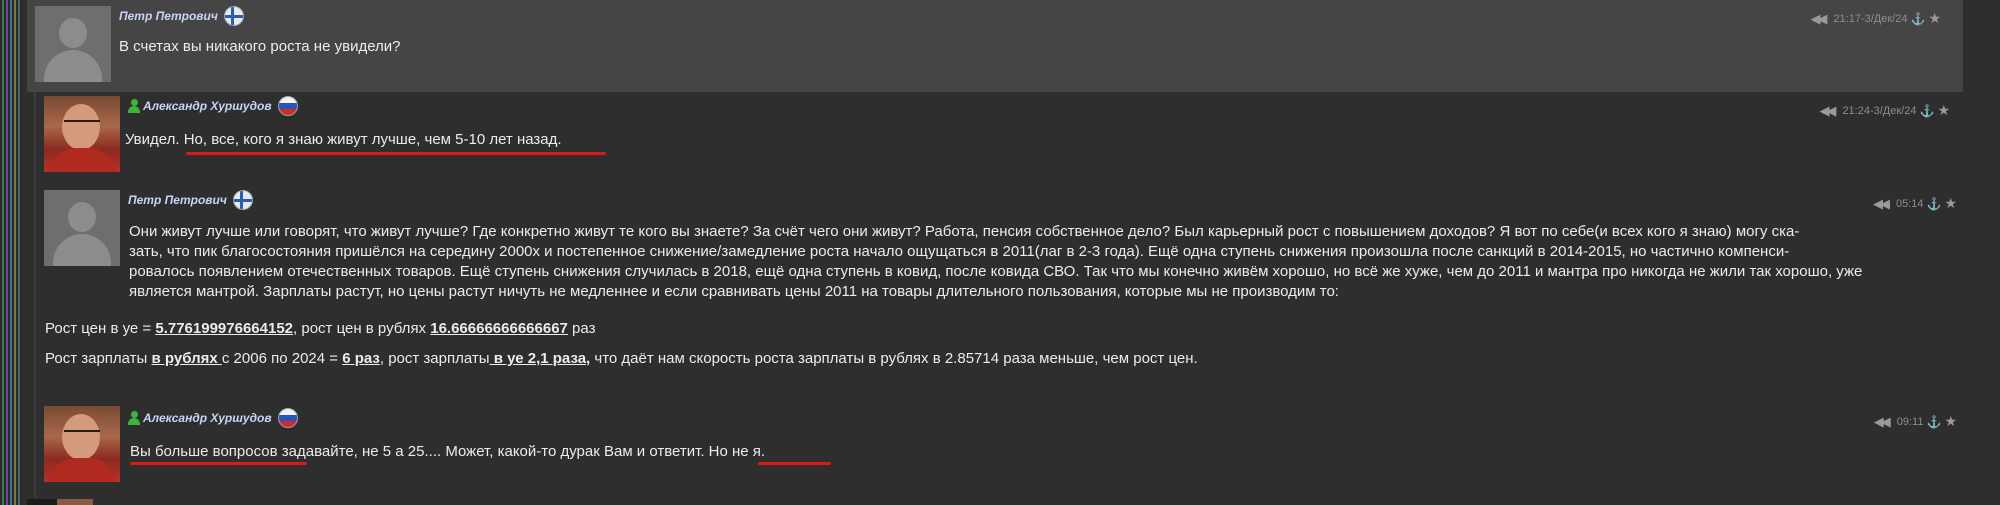 The width and height of the screenshot is (2000, 505). What do you see at coordinates (499, 328) in the screenshot?
I see `price-rub-value: 16.66666666666667` at bounding box center [499, 328].